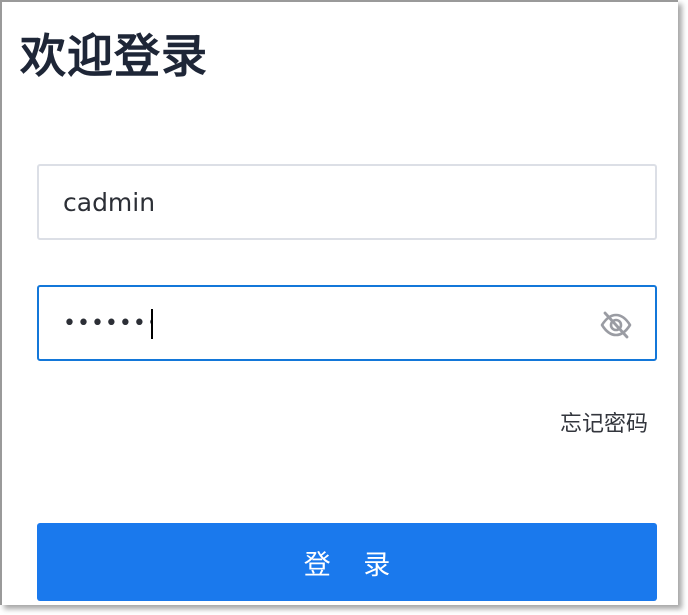  What do you see at coordinates (152, 324) in the screenshot?
I see `text-cursor` at bounding box center [152, 324].